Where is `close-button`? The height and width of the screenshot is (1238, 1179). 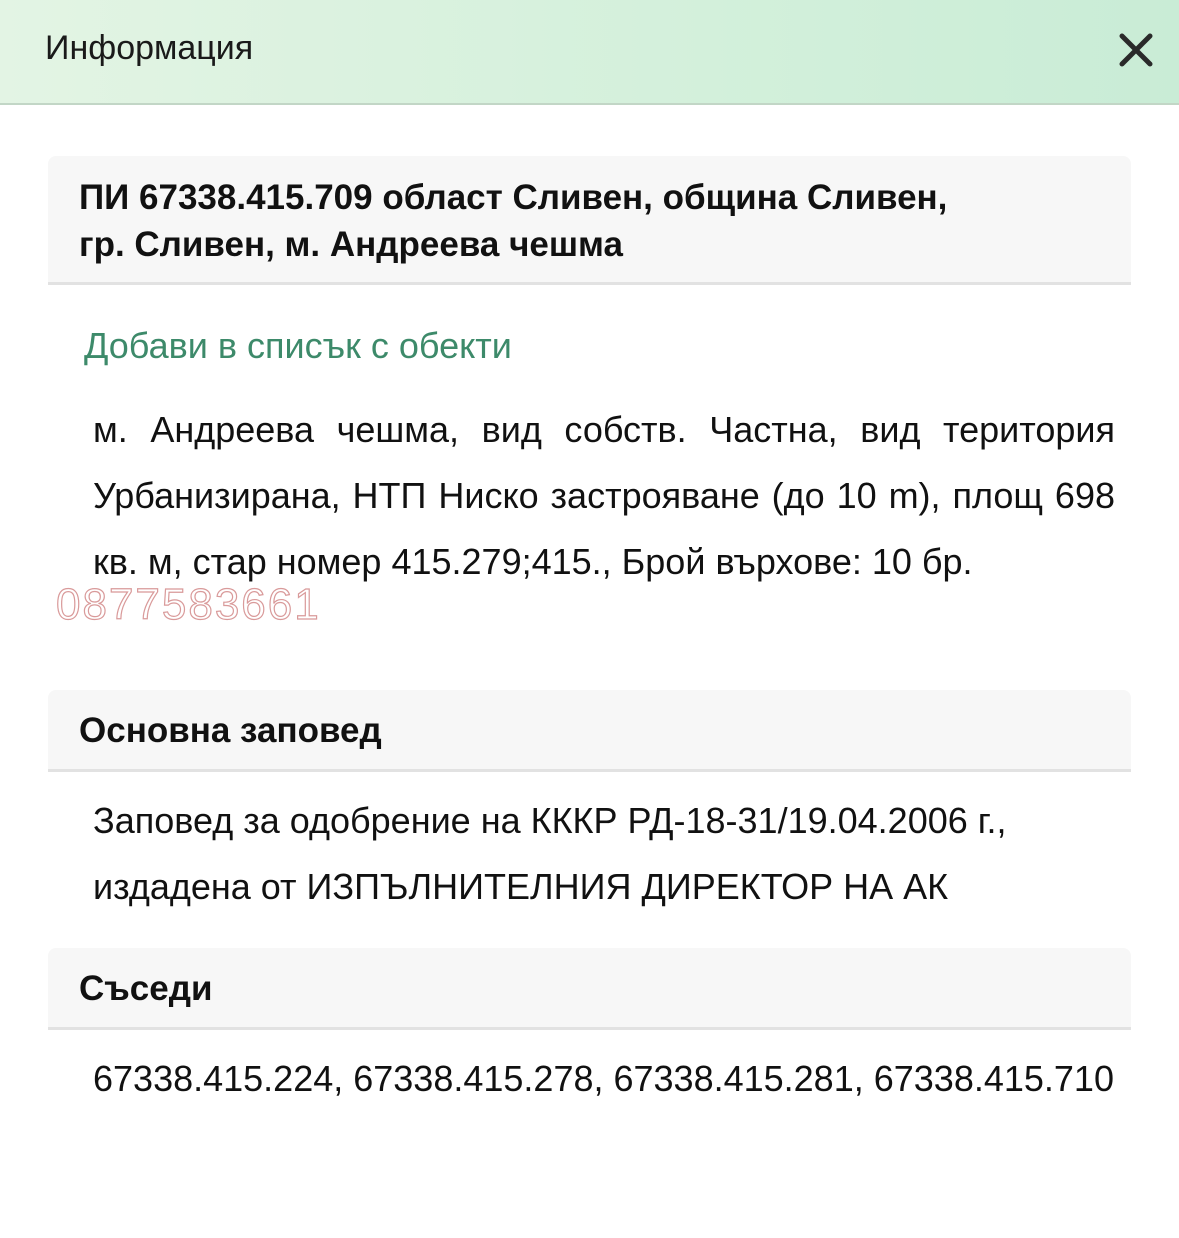 close-button is located at coordinates (1136, 50).